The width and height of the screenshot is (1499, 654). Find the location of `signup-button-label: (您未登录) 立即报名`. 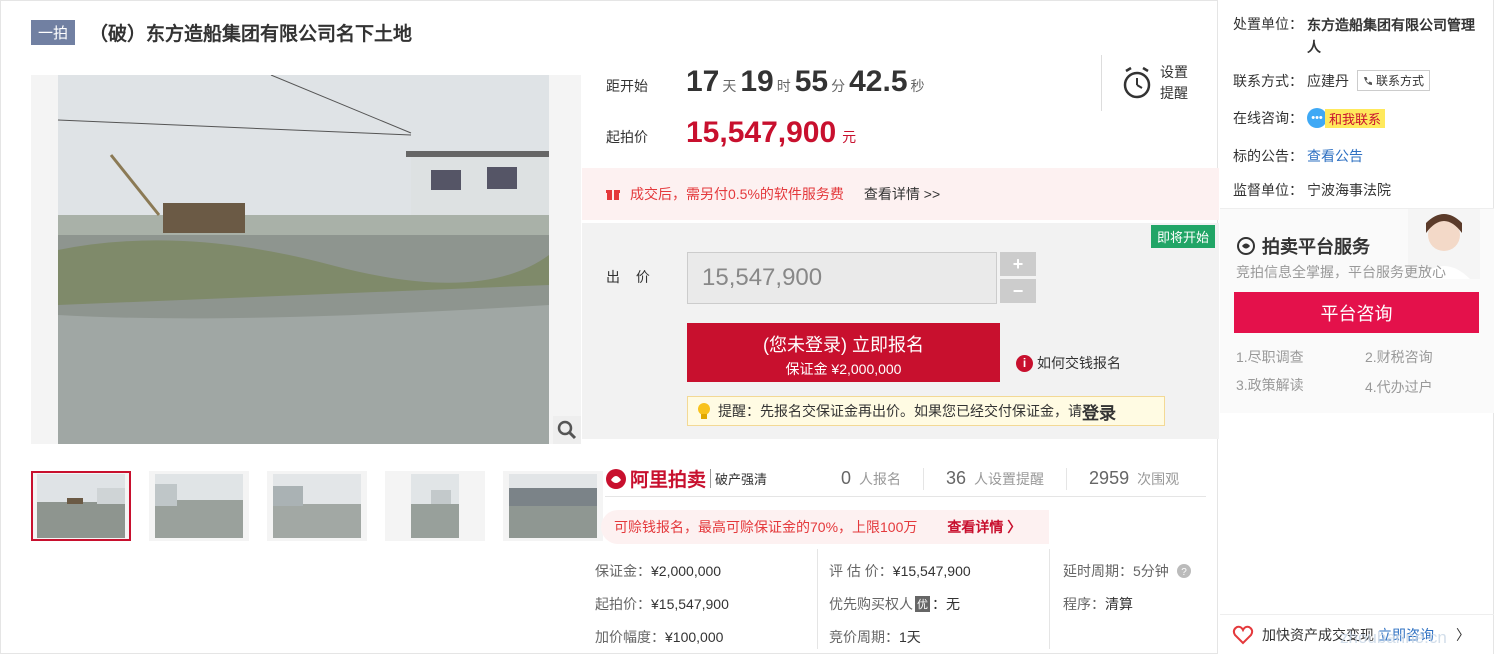

signup-button-label: (您未登录) 立即报名 is located at coordinates (843, 345).